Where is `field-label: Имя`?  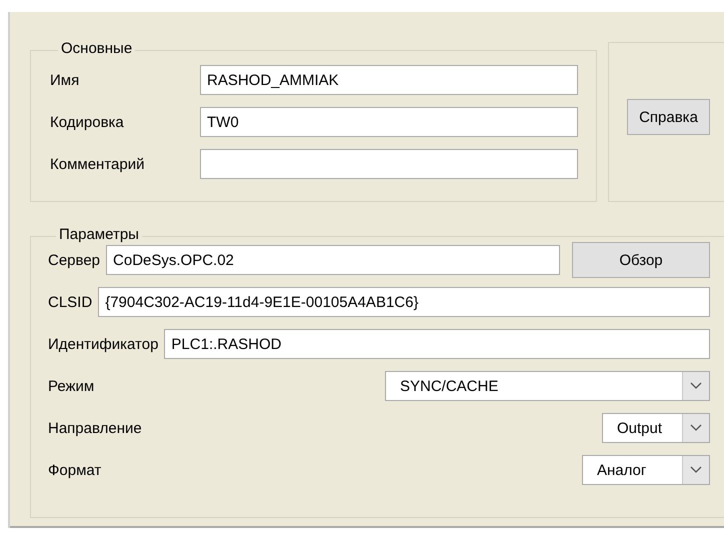 field-label: Имя is located at coordinates (65, 80).